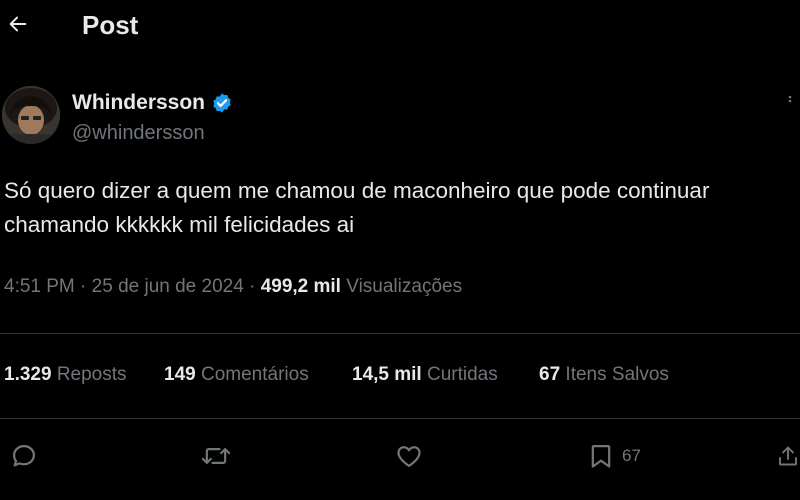 Image resolution: width=800 pixels, height=500 pixels. What do you see at coordinates (617, 374) in the screenshot?
I see `stat-label: Itens Salvos` at bounding box center [617, 374].